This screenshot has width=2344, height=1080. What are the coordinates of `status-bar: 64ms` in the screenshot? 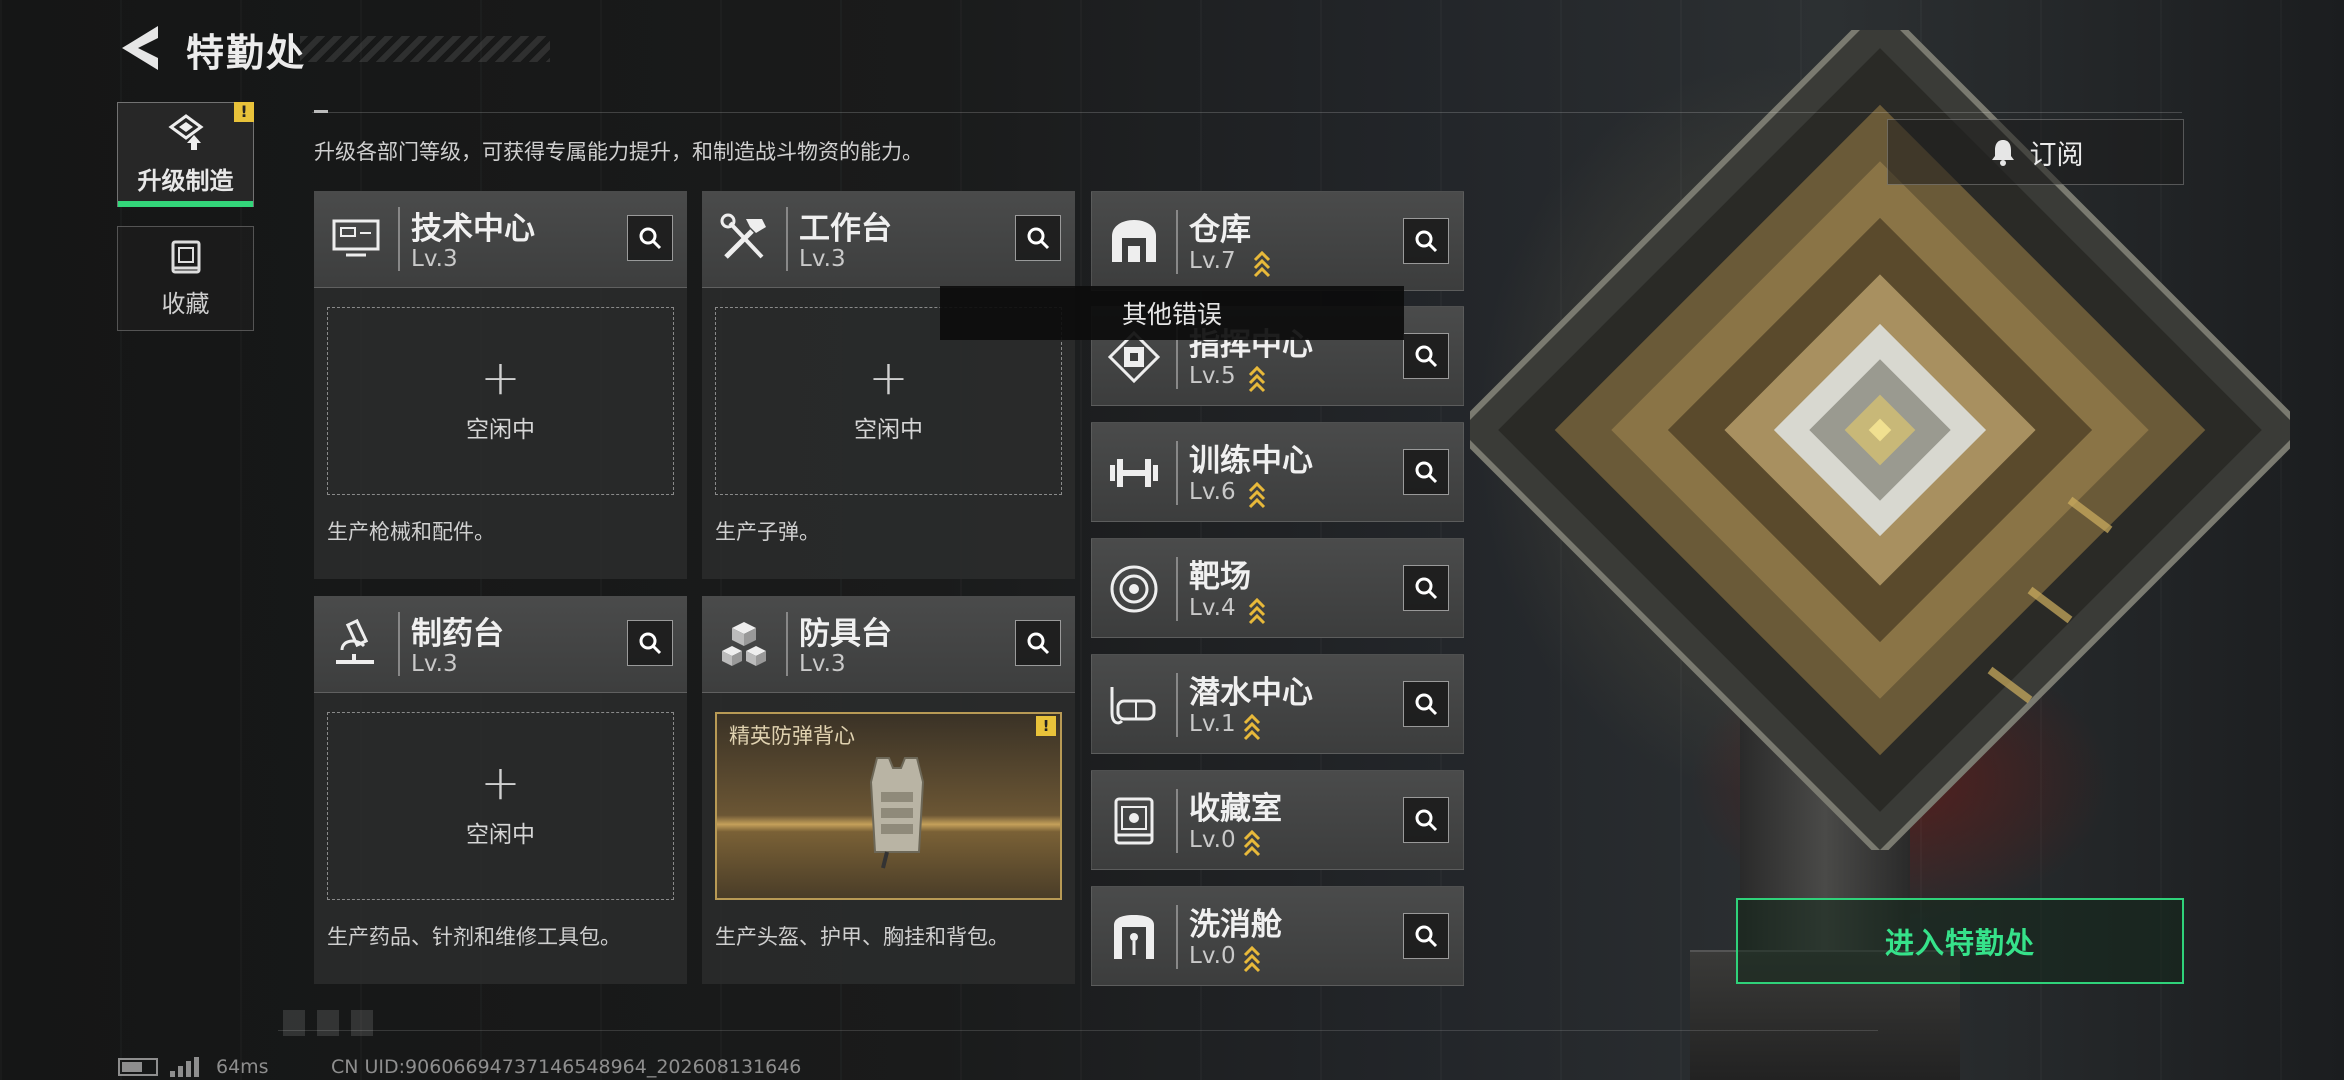 It's located at (193, 1067).